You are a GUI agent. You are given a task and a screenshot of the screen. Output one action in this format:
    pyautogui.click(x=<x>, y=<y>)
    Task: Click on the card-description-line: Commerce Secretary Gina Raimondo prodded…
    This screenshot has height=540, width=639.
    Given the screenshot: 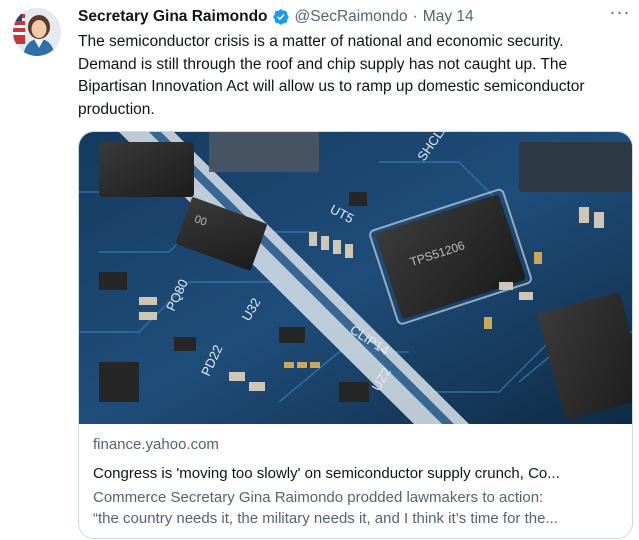 What is the action you would take?
    pyautogui.click(x=318, y=497)
    